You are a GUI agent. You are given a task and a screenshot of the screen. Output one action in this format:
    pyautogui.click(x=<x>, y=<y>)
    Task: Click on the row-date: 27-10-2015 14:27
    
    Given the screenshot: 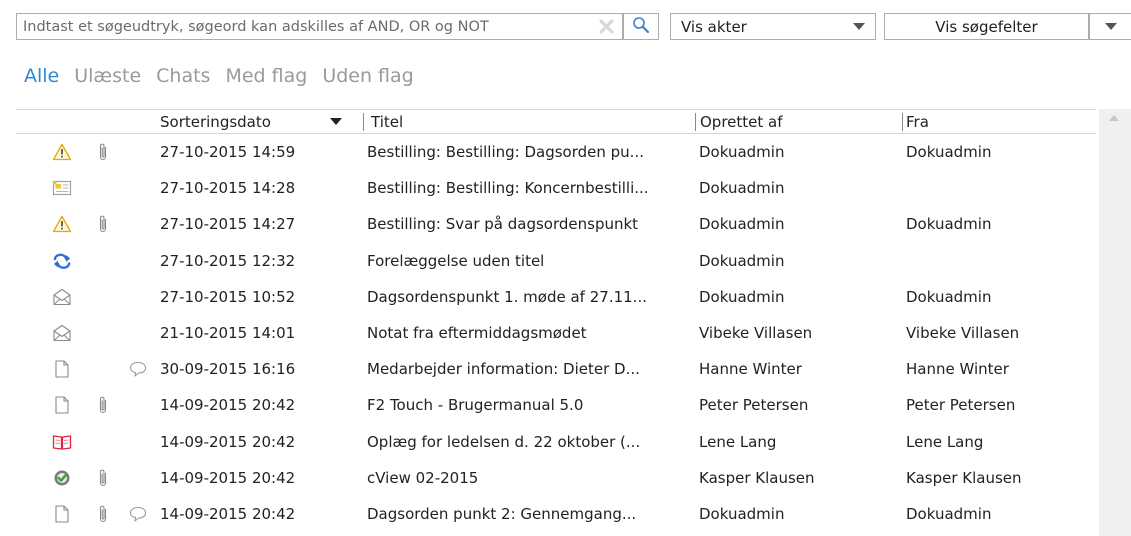 What is the action you would take?
    pyautogui.click(x=228, y=224)
    